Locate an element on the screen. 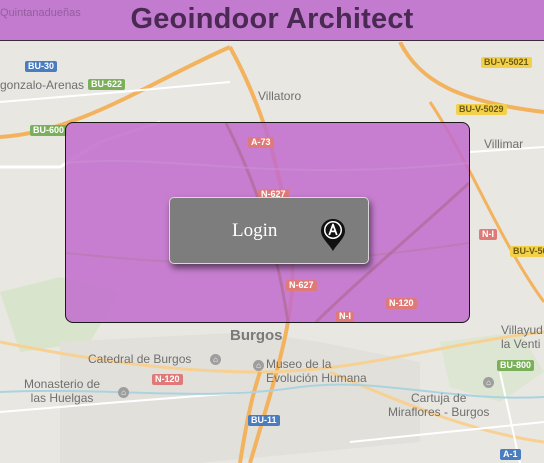  login-button: Login is located at coordinates (269, 230).